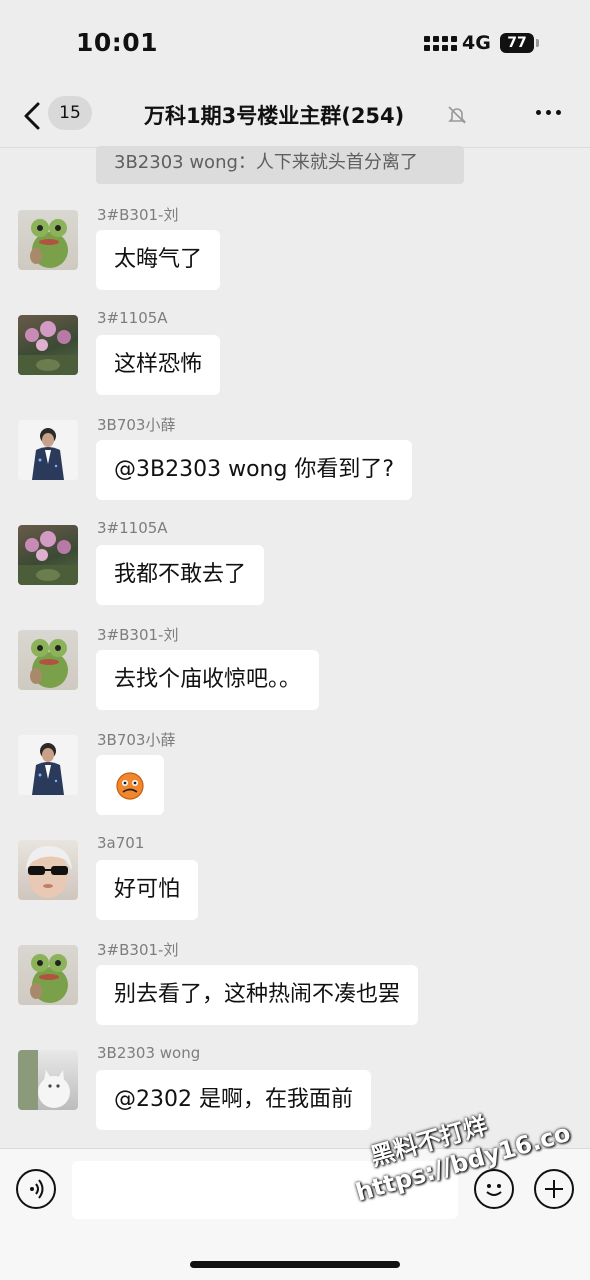 This screenshot has width=590, height=1280. Describe the element at coordinates (254, 470) in the screenshot. I see `message-bubble: @3B2303 wong 你看到了?` at that location.